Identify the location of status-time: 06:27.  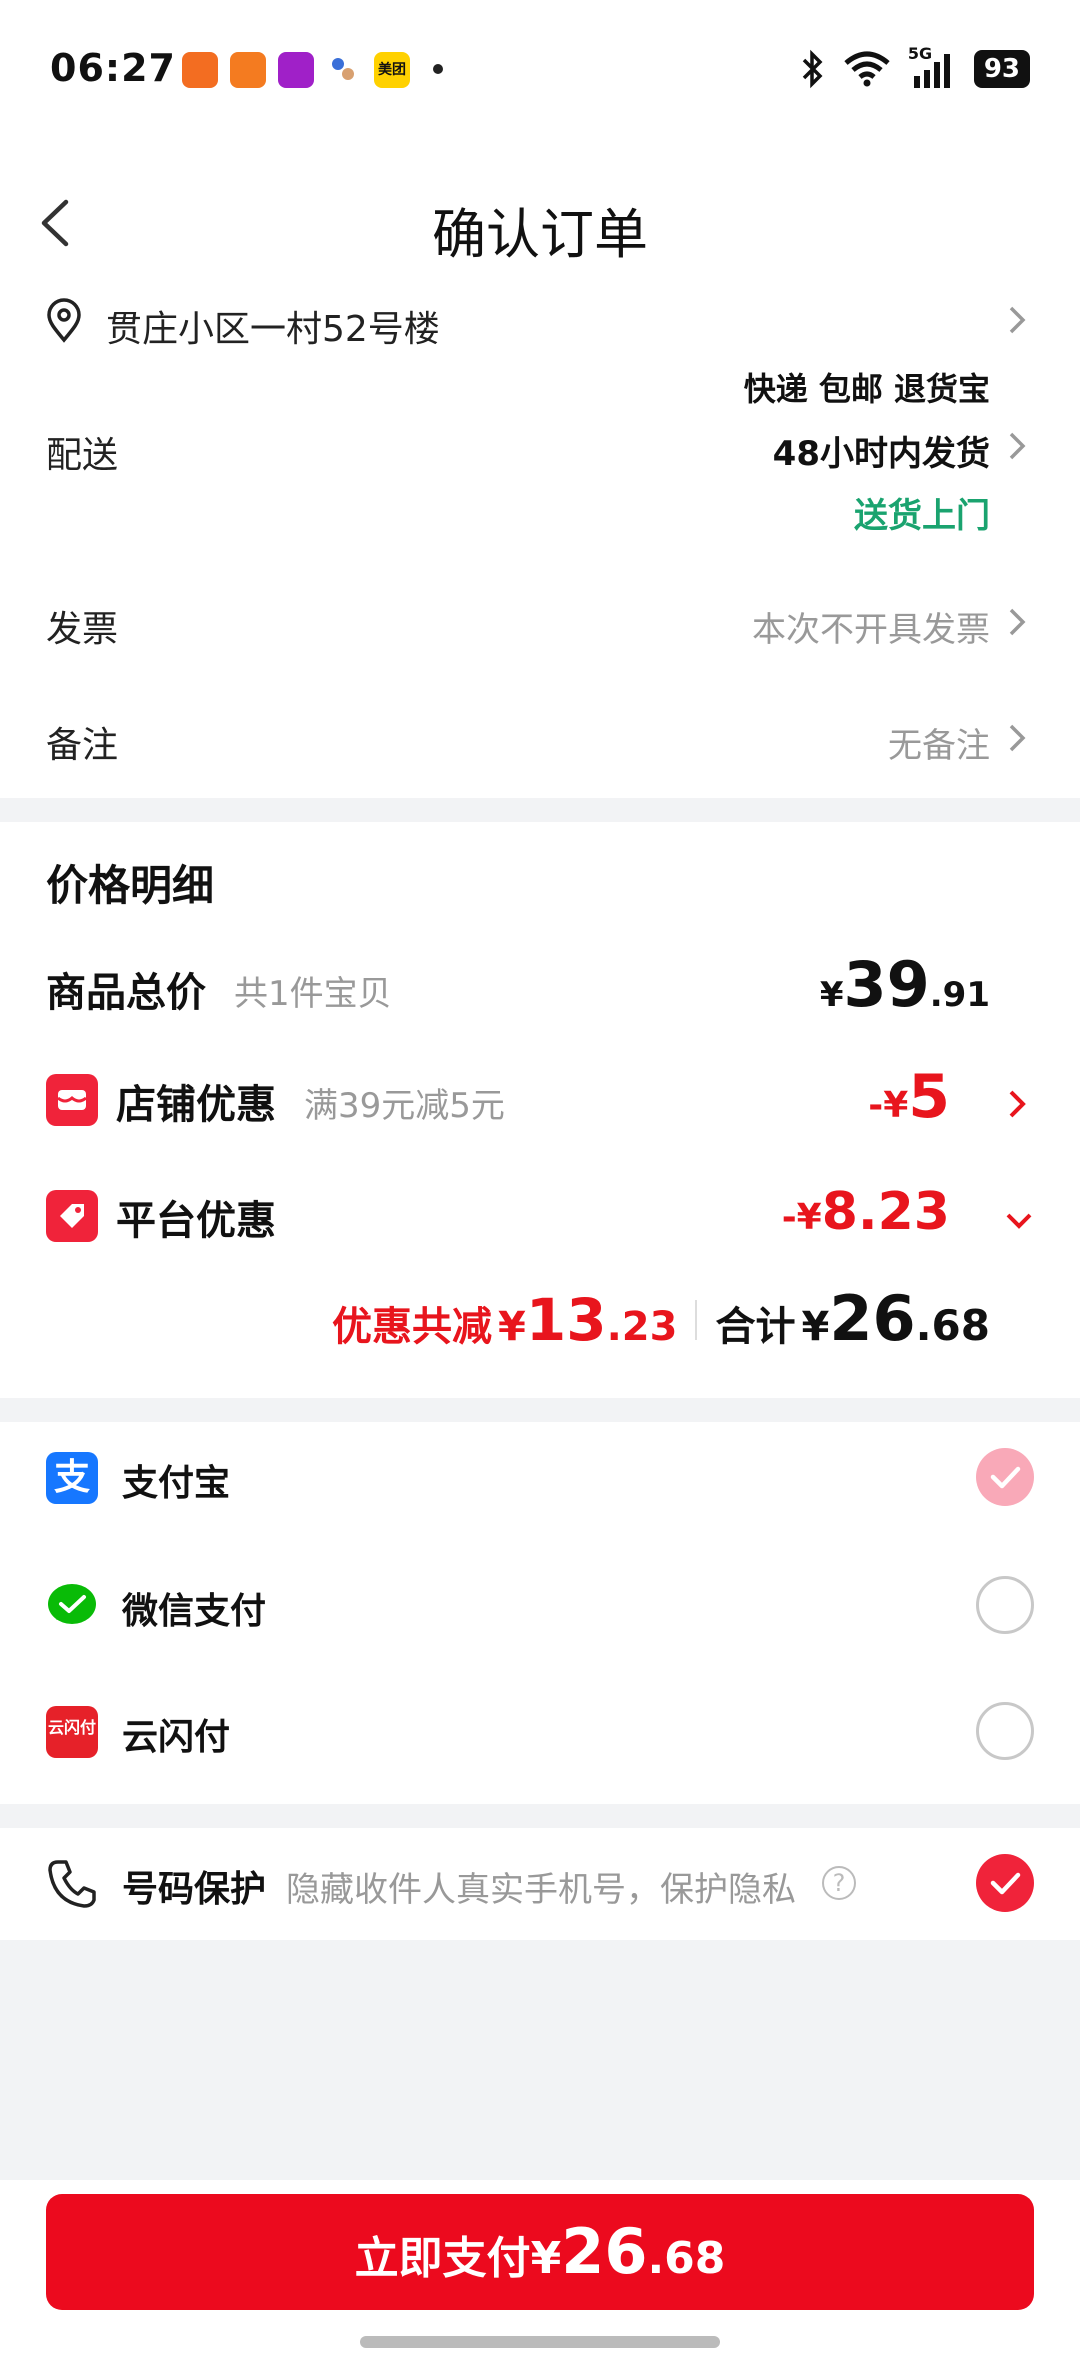
(113, 68).